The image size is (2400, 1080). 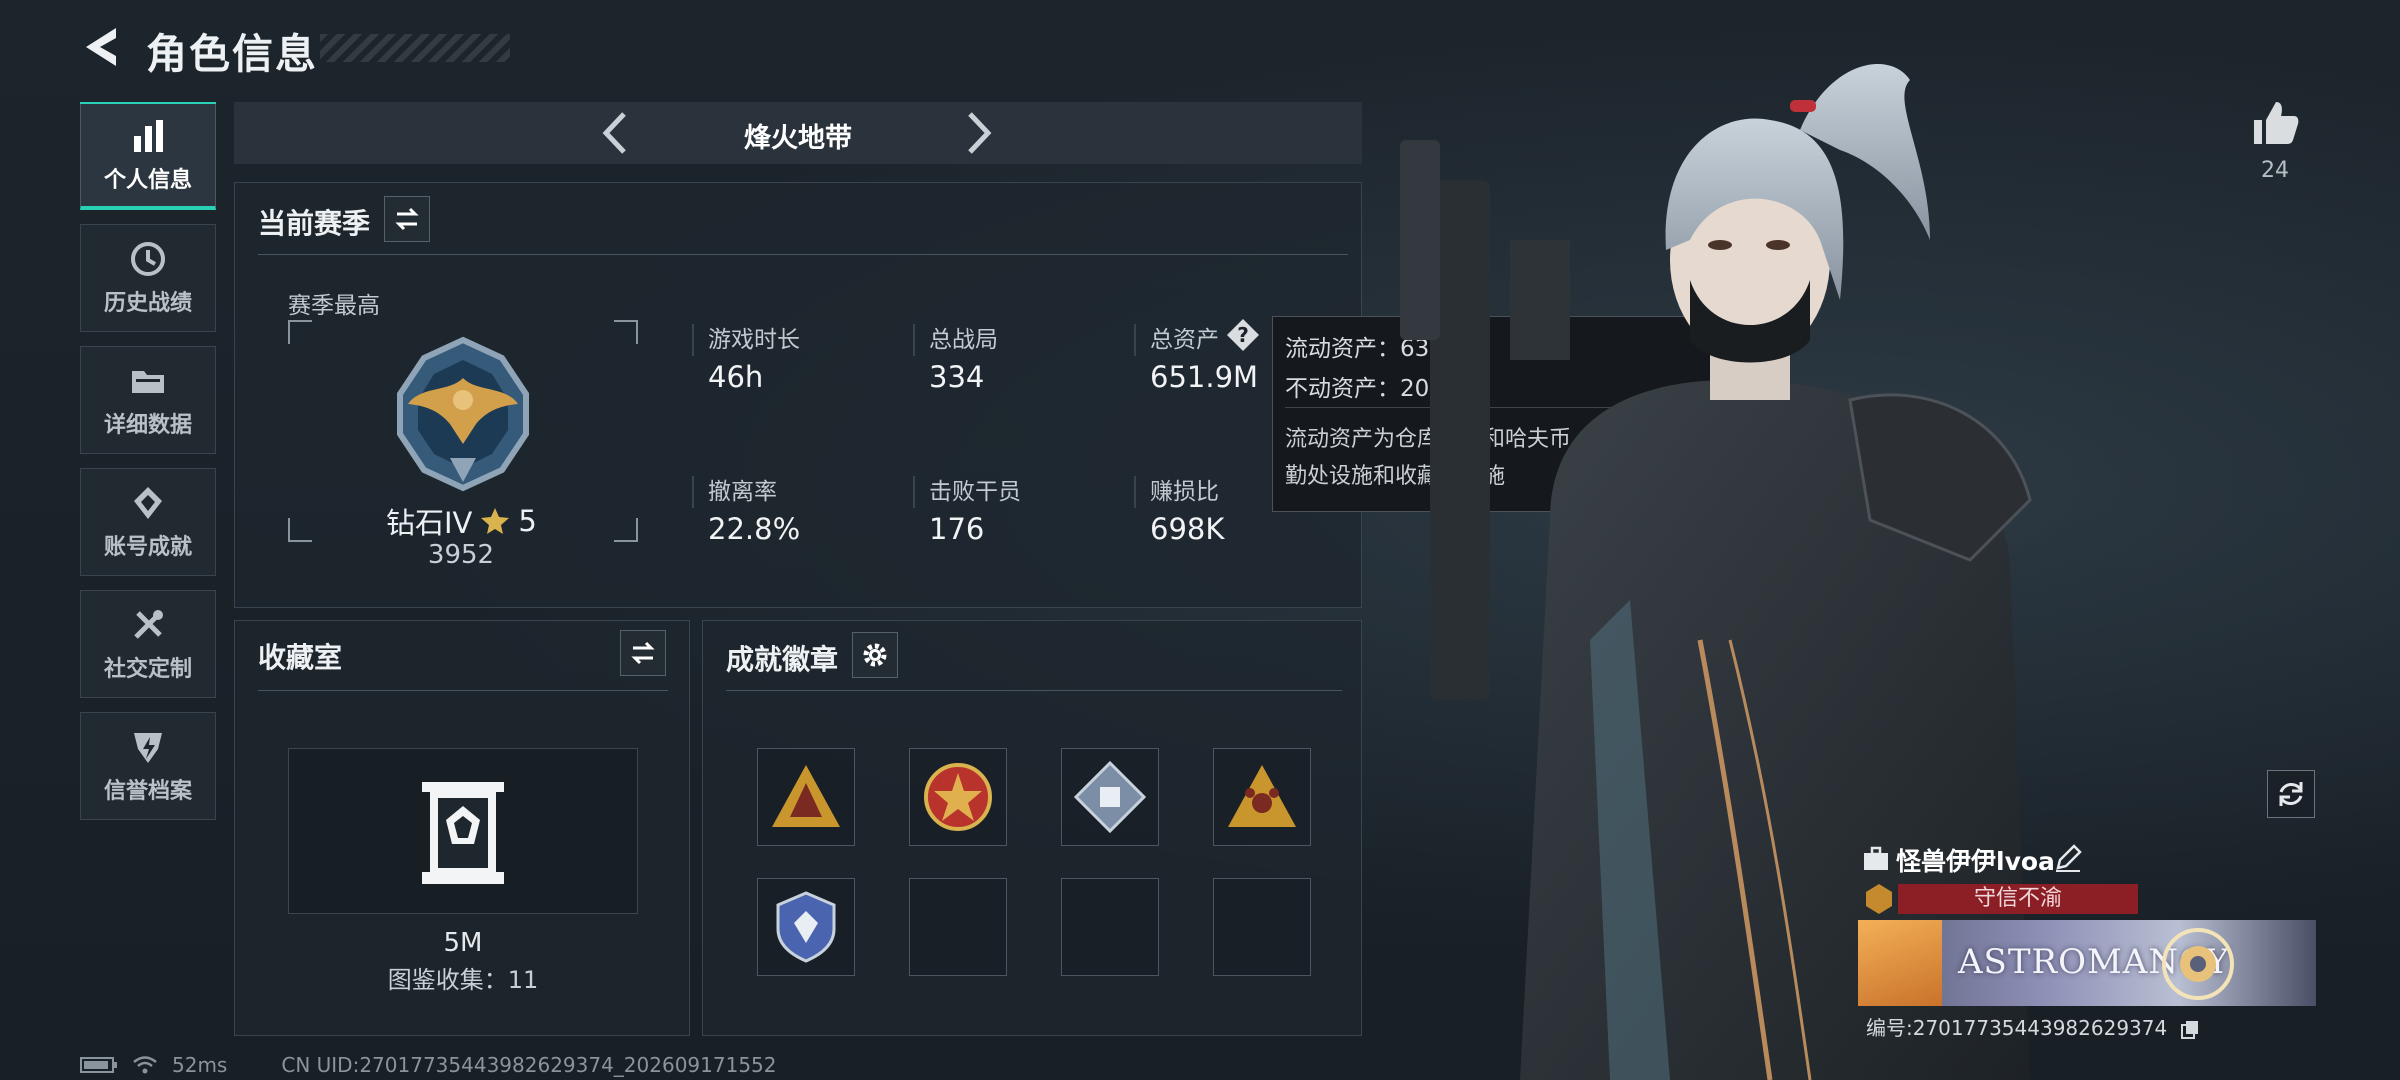 I want to click on uid-text: CN UID:27017735443982629374_202609171552, so click(x=529, y=1065).